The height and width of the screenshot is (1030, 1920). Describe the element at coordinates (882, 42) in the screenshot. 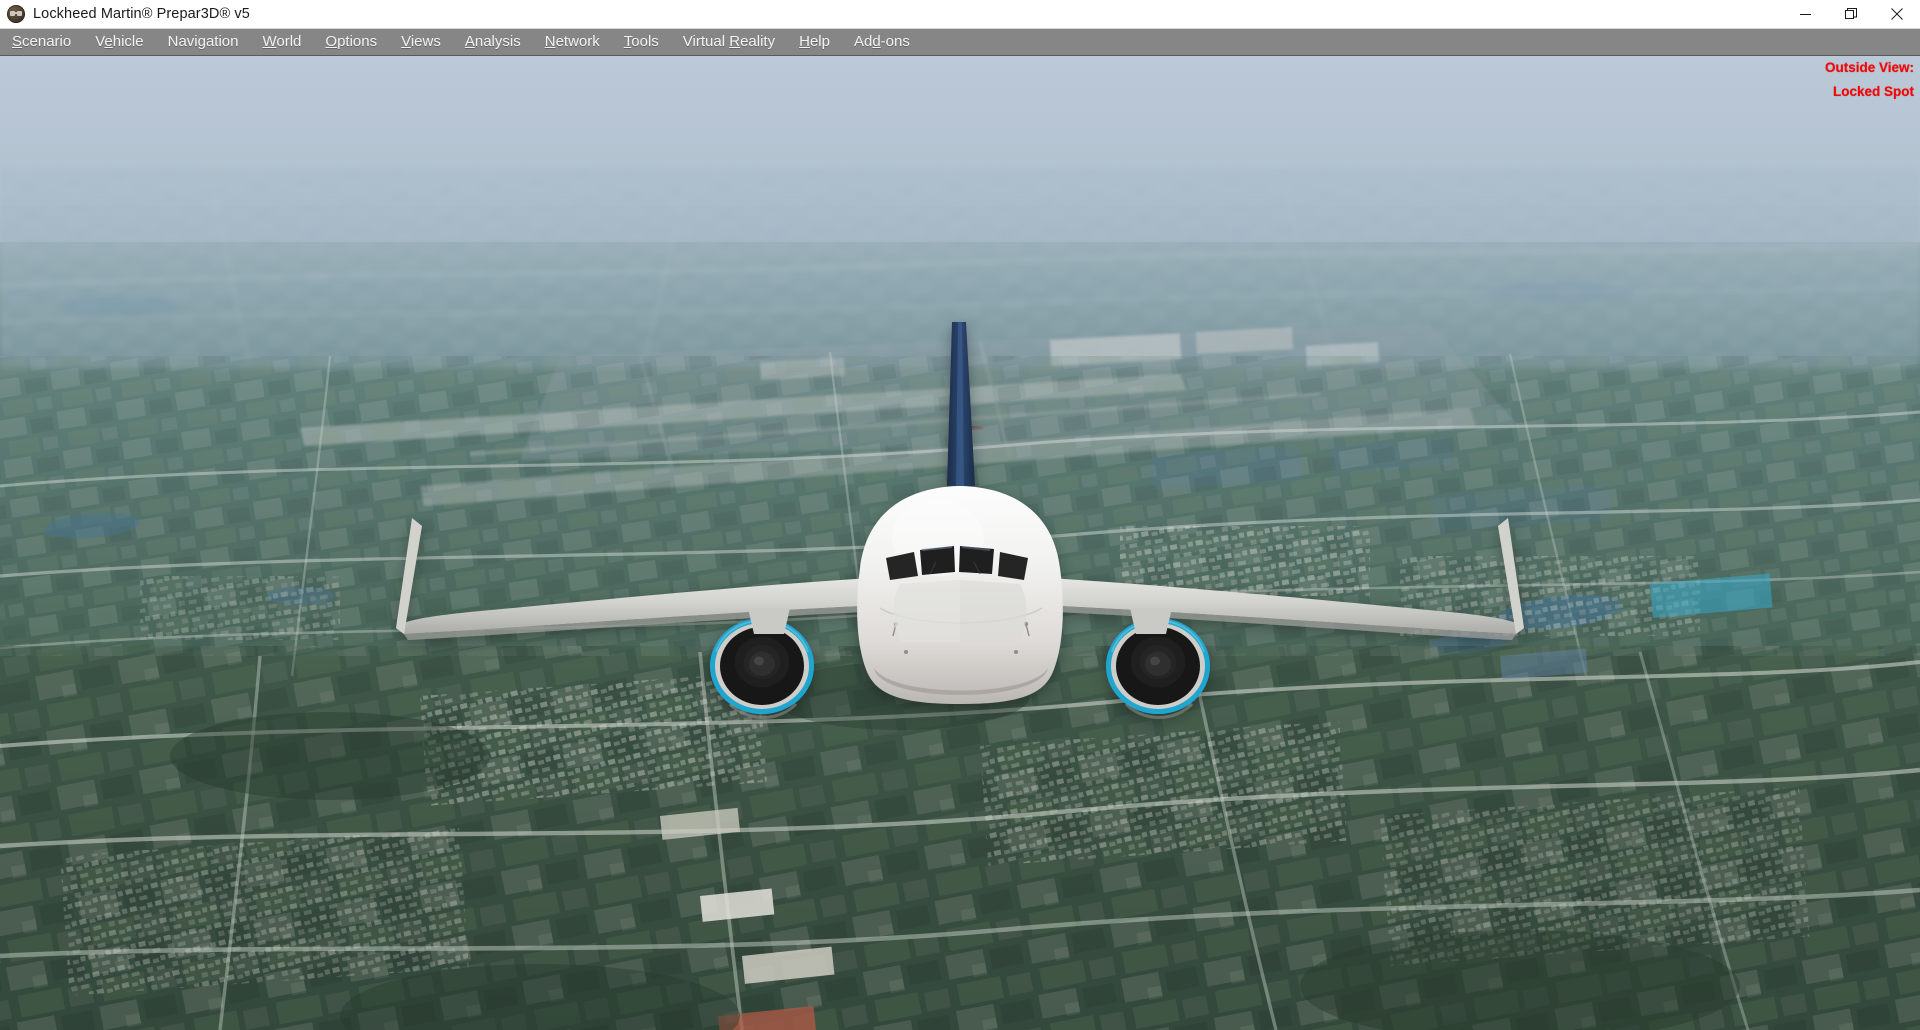

I see `menu-item-add-ons: Add-ons` at that location.